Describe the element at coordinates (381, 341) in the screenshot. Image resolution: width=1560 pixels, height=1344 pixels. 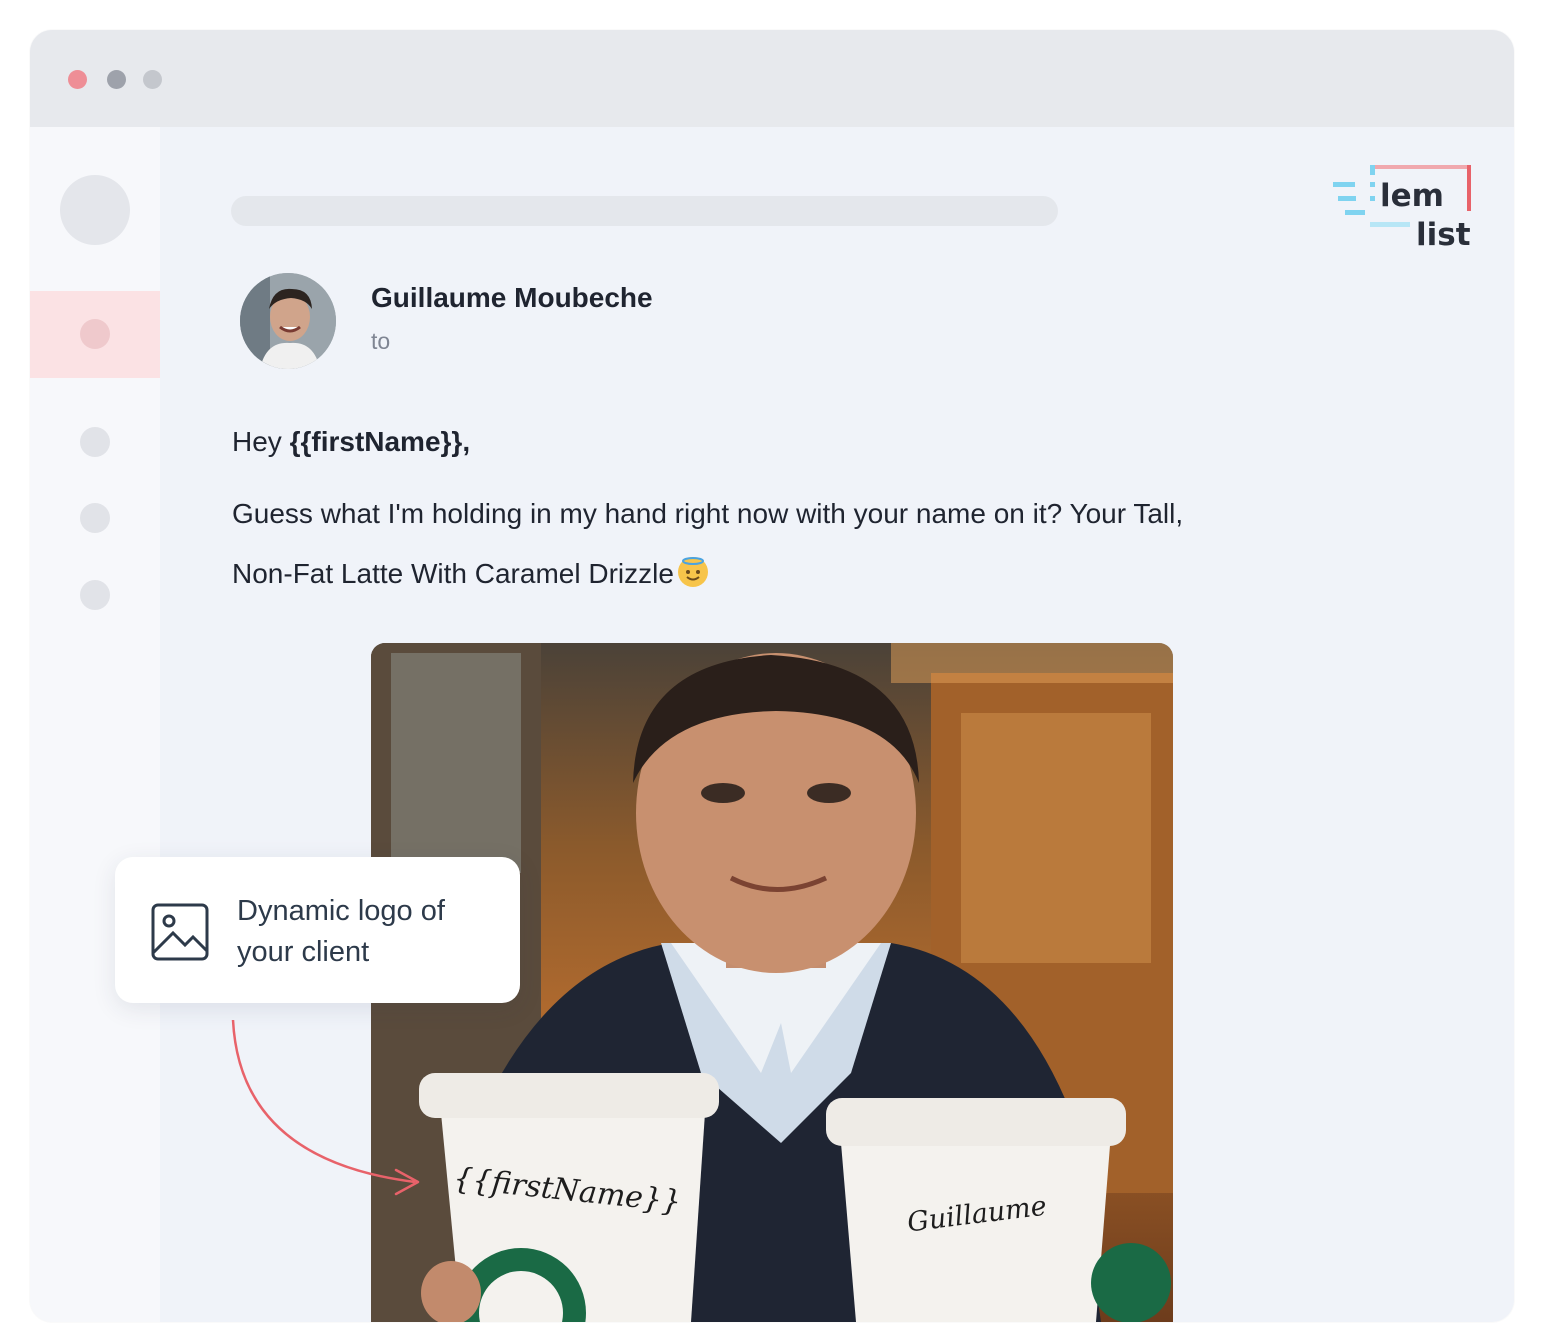
I see `recipient-label: to` at that location.